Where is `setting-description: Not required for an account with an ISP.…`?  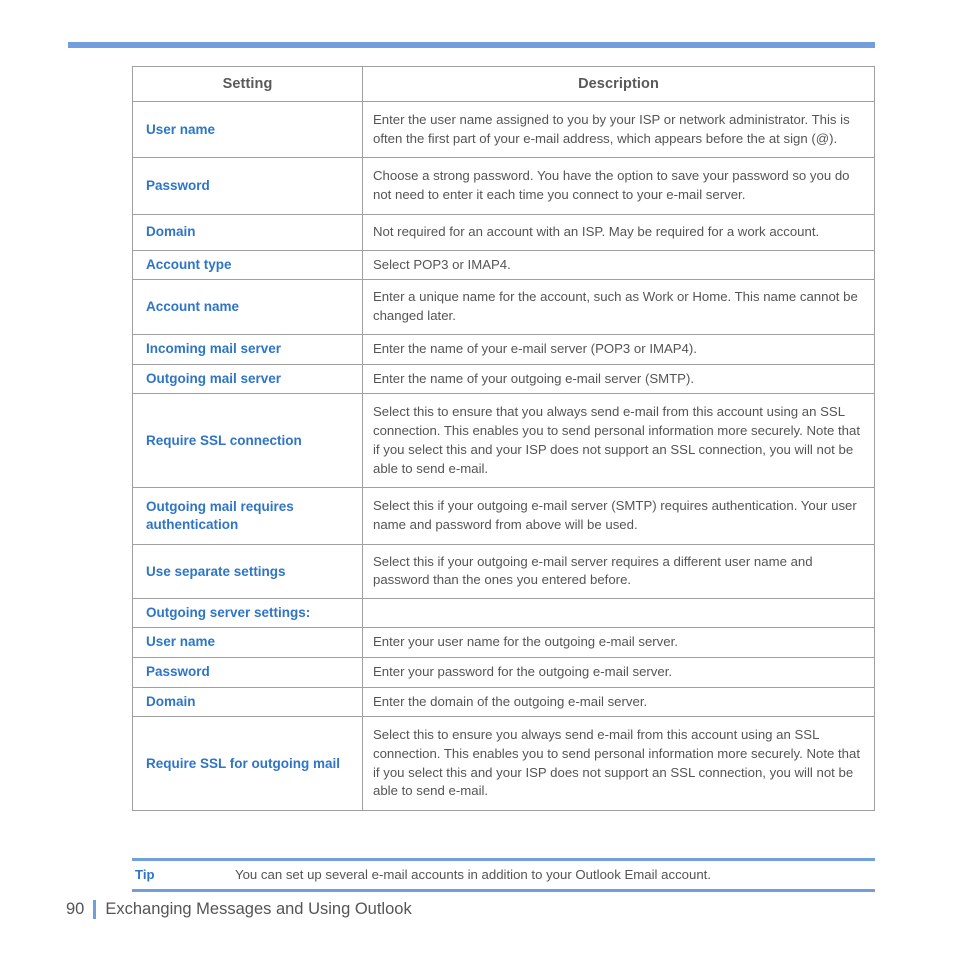 setting-description: Not required for an account with an ISP.… is located at coordinates (618, 232).